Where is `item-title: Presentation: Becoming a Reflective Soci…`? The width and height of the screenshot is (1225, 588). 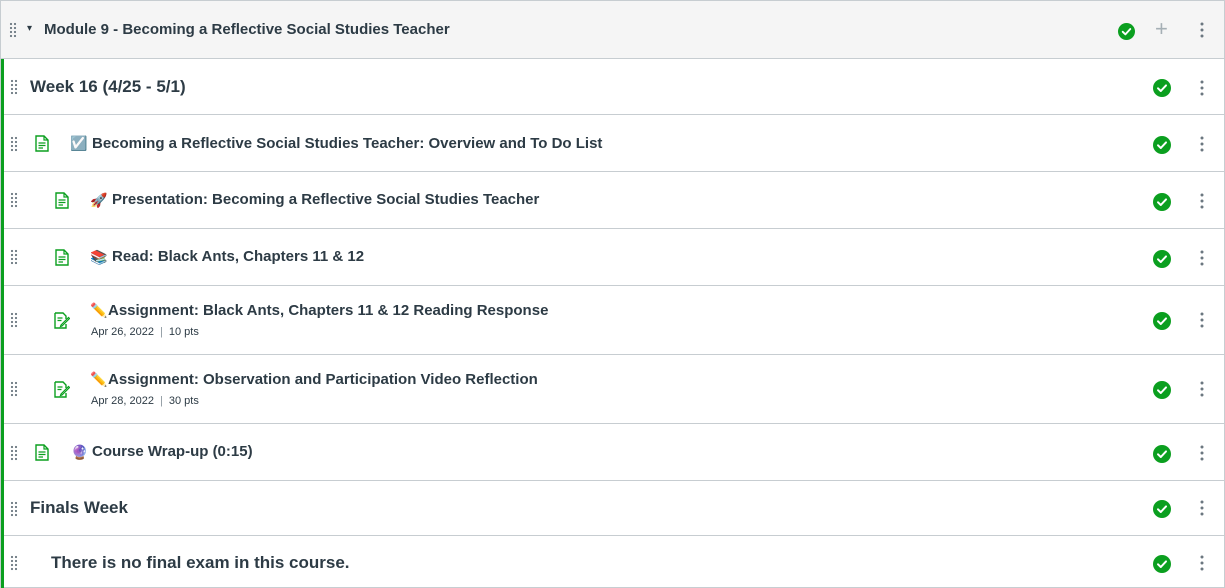 item-title: Presentation: Becoming a Reflective Soci… is located at coordinates (325, 199).